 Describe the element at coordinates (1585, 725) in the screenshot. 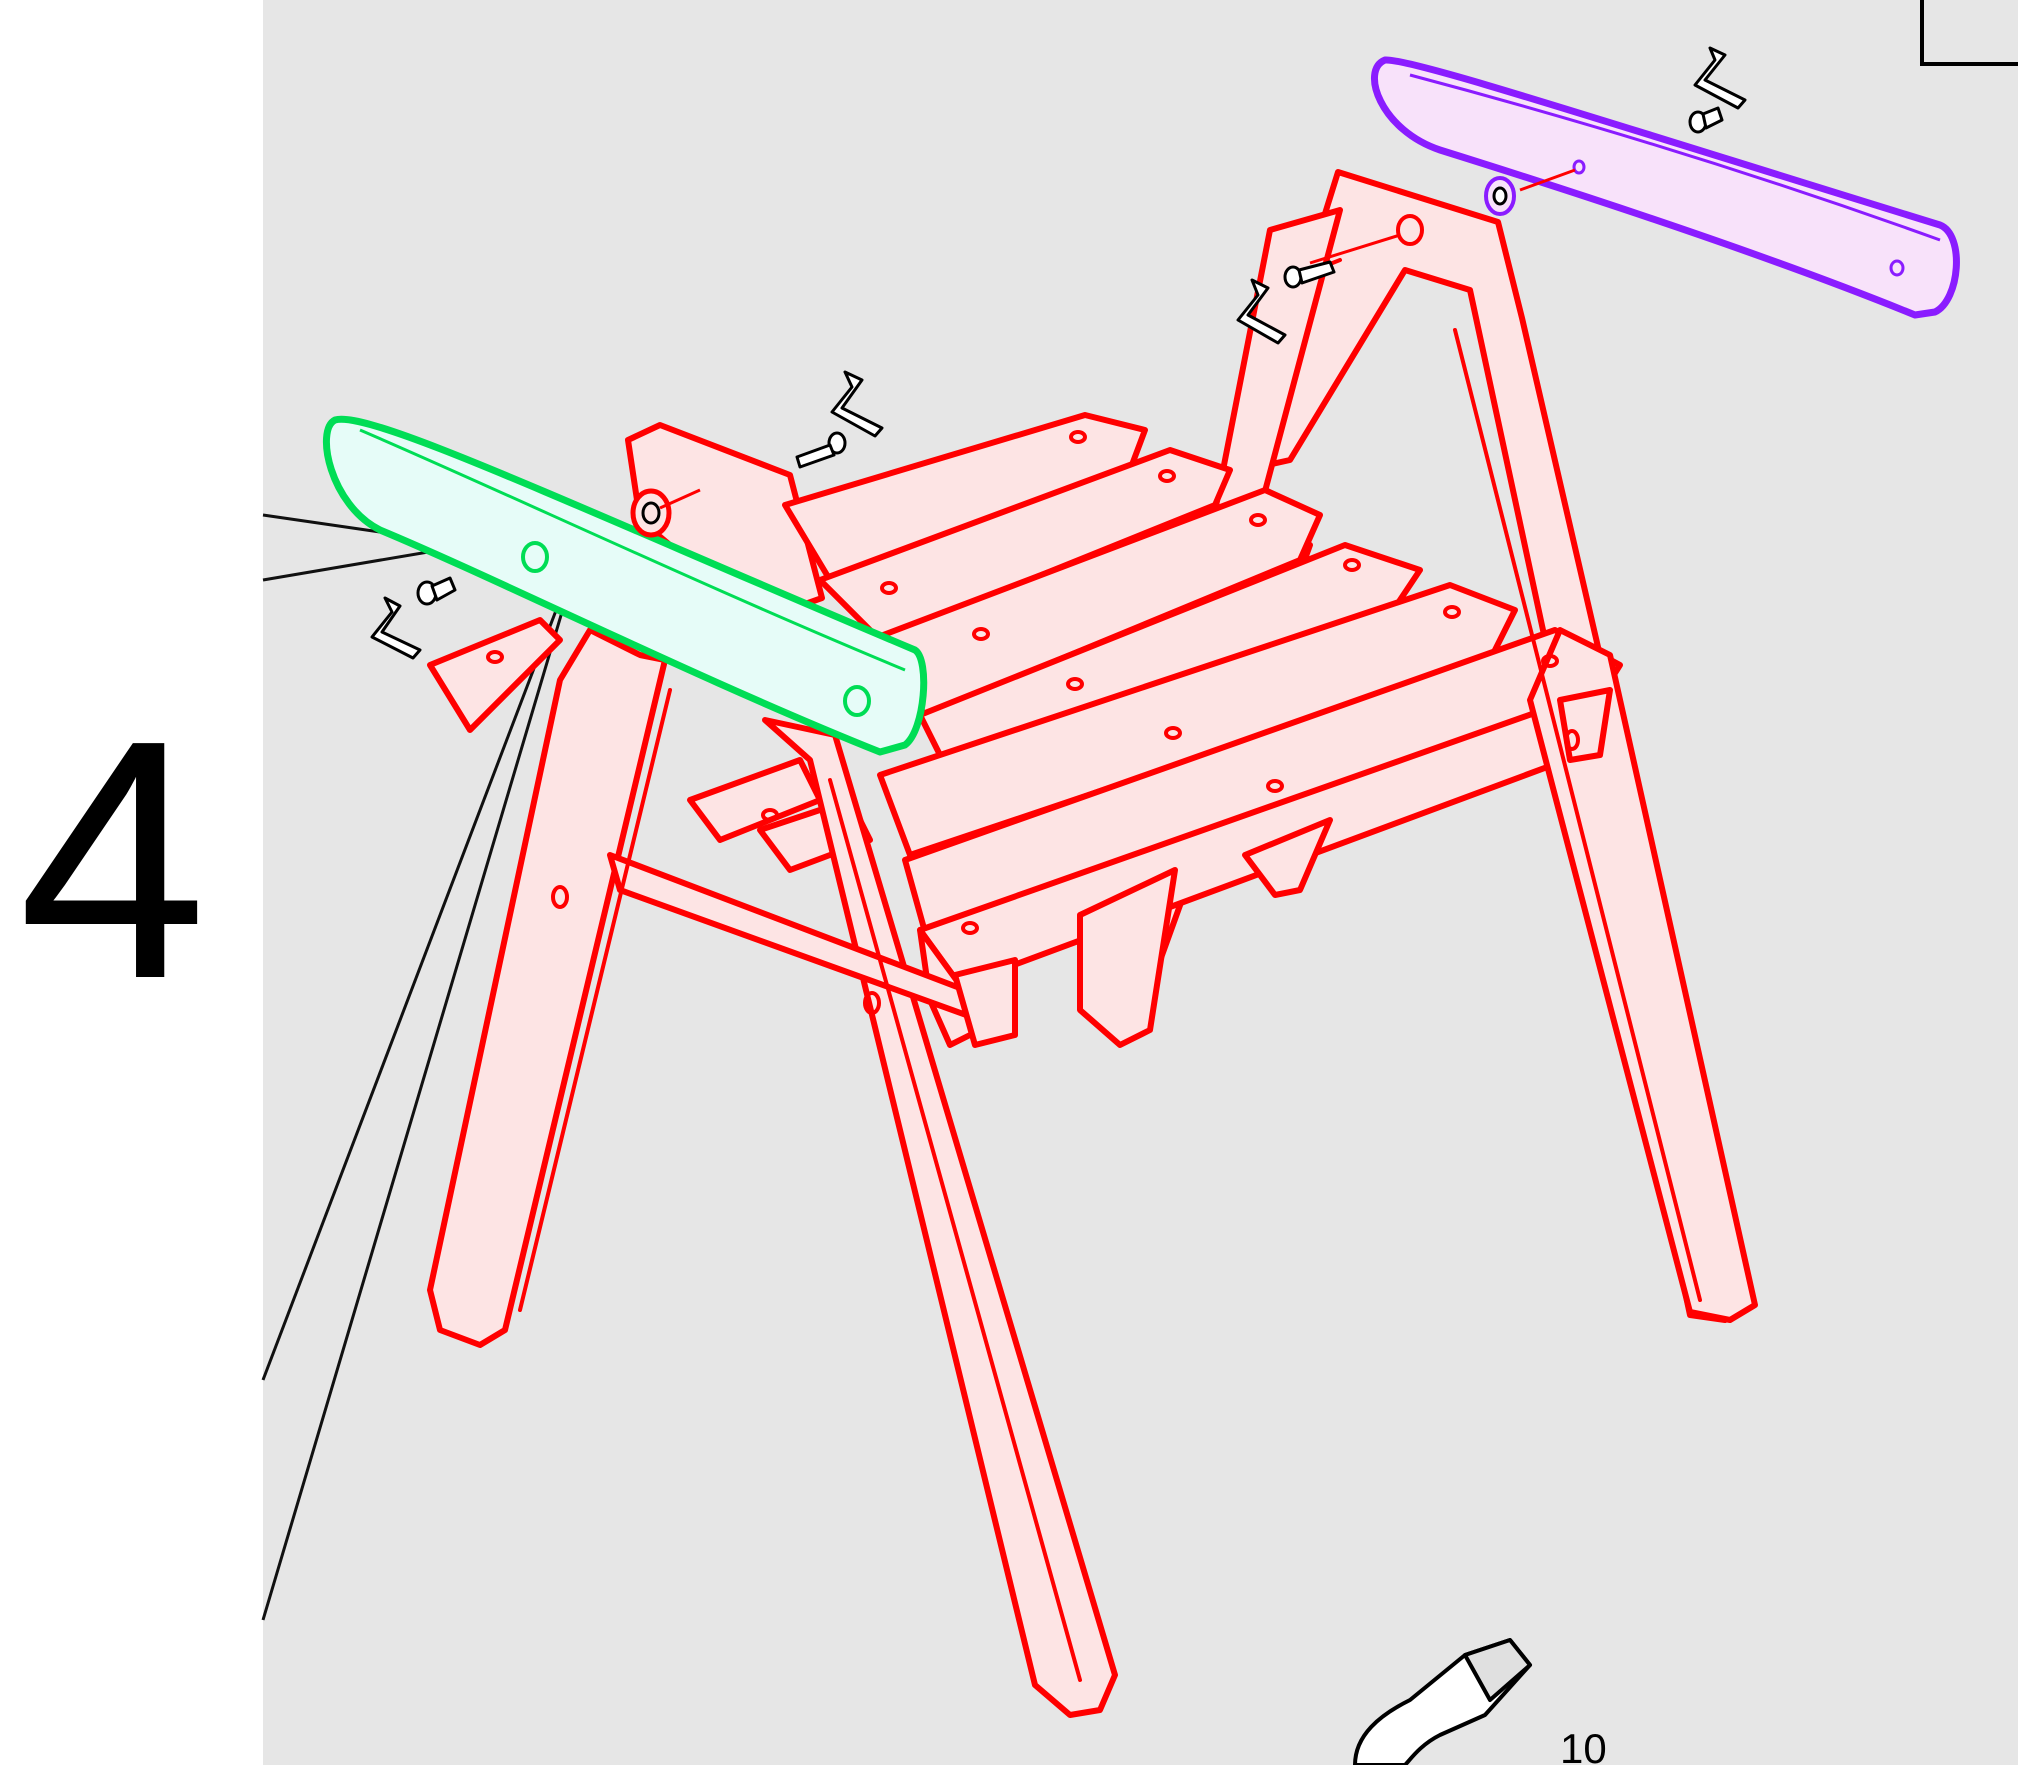

I see `side-block-right` at that location.